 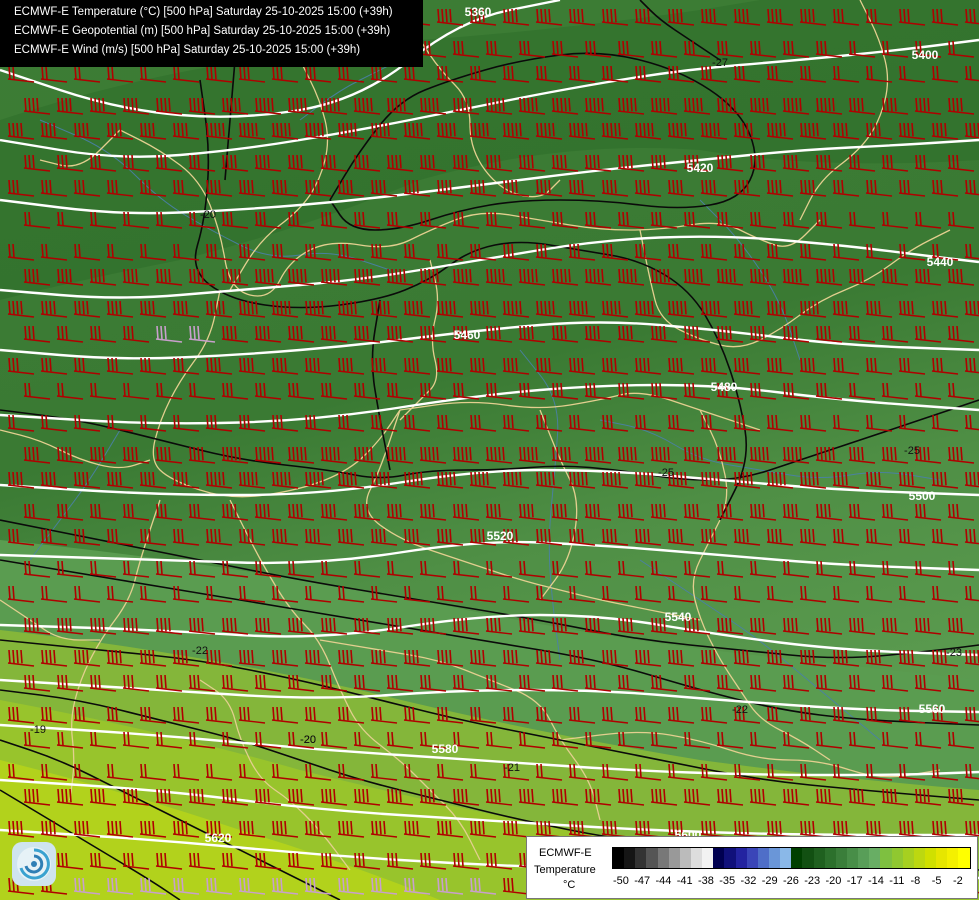 What do you see at coordinates (38, 730) in the screenshot?
I see `temperature-label: -19` at bounding box center [38, 730].